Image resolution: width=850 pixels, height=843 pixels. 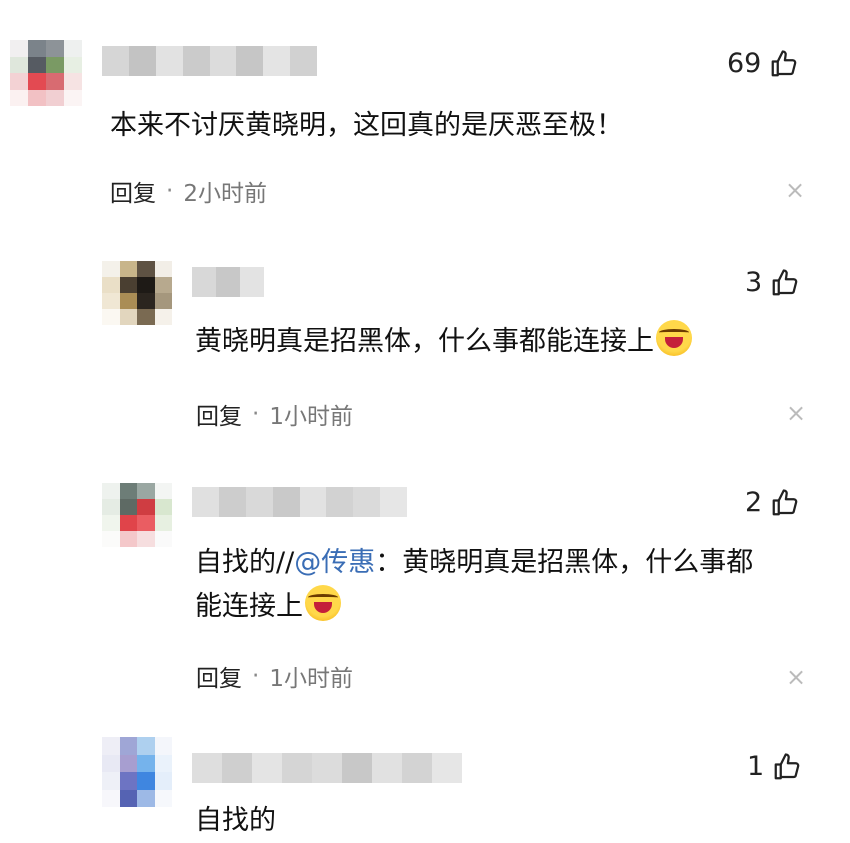 I want to click on like-control: 69, so click(x=763, y=63).